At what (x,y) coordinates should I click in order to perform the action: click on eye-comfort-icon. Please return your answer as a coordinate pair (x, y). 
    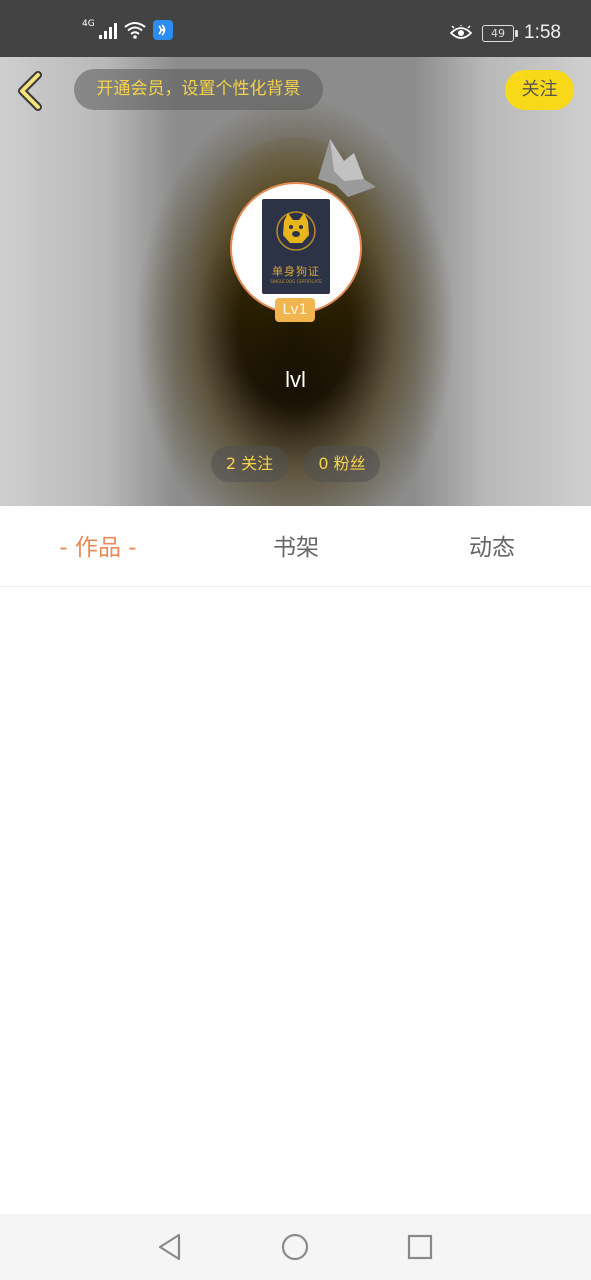
    Looking at the image, I should click on (461, 32).